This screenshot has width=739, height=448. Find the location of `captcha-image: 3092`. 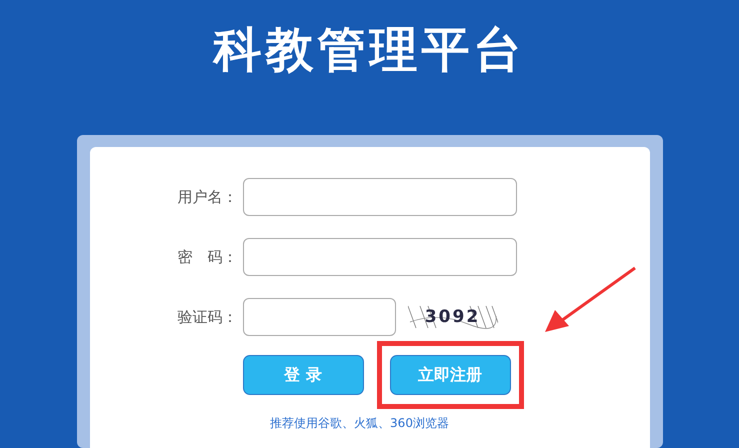

captcha-image: 3092 is located at coordinates (453, 317).